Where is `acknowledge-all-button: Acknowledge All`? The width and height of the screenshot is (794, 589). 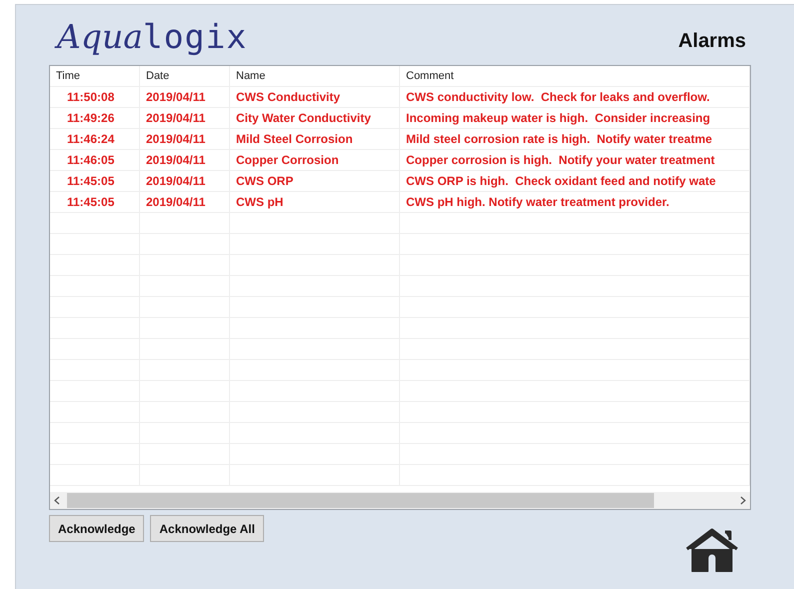 acknowledge-all-button: Acknowledge All is located at coordinates (207, 528).